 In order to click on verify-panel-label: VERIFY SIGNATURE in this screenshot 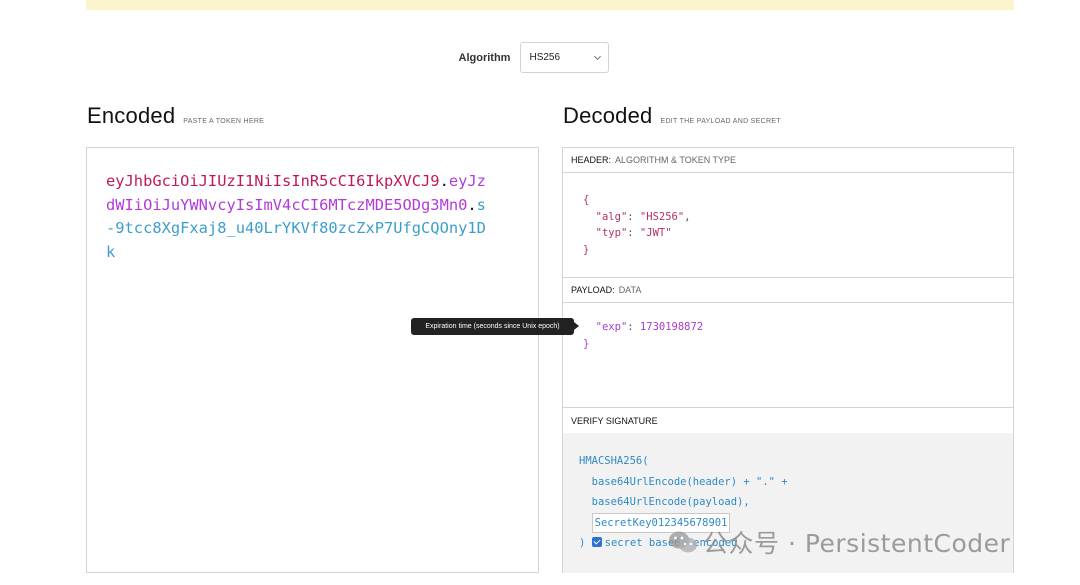, I will do `click(614, 420)`.